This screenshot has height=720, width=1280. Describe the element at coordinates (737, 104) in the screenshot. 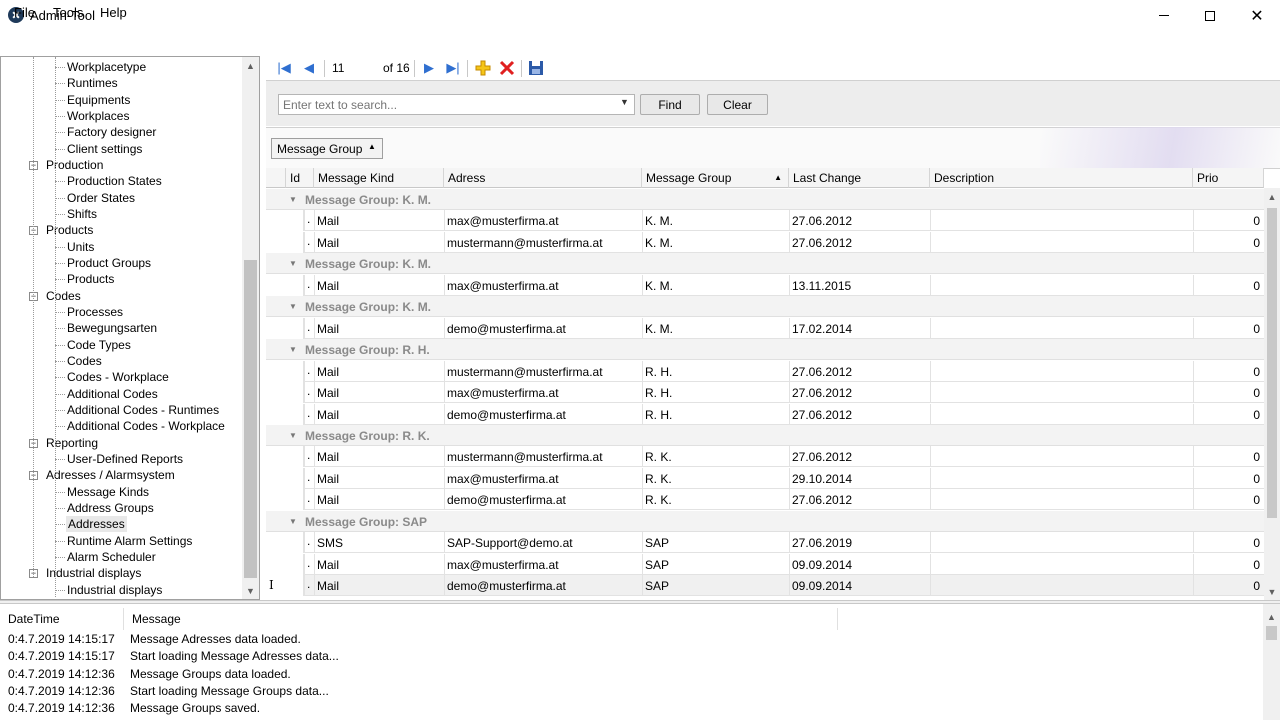

I see `clear-button: Clear` at that location.